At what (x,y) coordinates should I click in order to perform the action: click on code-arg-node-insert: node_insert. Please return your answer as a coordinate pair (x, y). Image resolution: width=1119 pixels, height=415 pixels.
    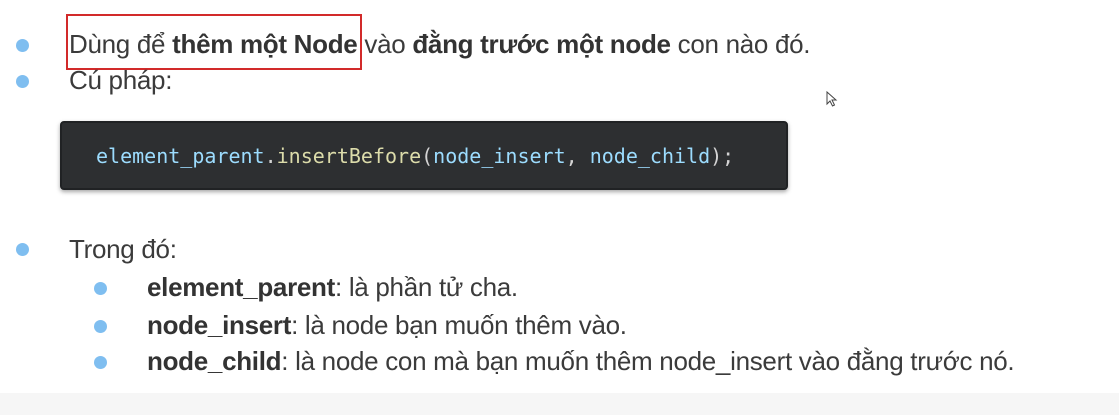
    Looking at the image, I should click on (499, 156).